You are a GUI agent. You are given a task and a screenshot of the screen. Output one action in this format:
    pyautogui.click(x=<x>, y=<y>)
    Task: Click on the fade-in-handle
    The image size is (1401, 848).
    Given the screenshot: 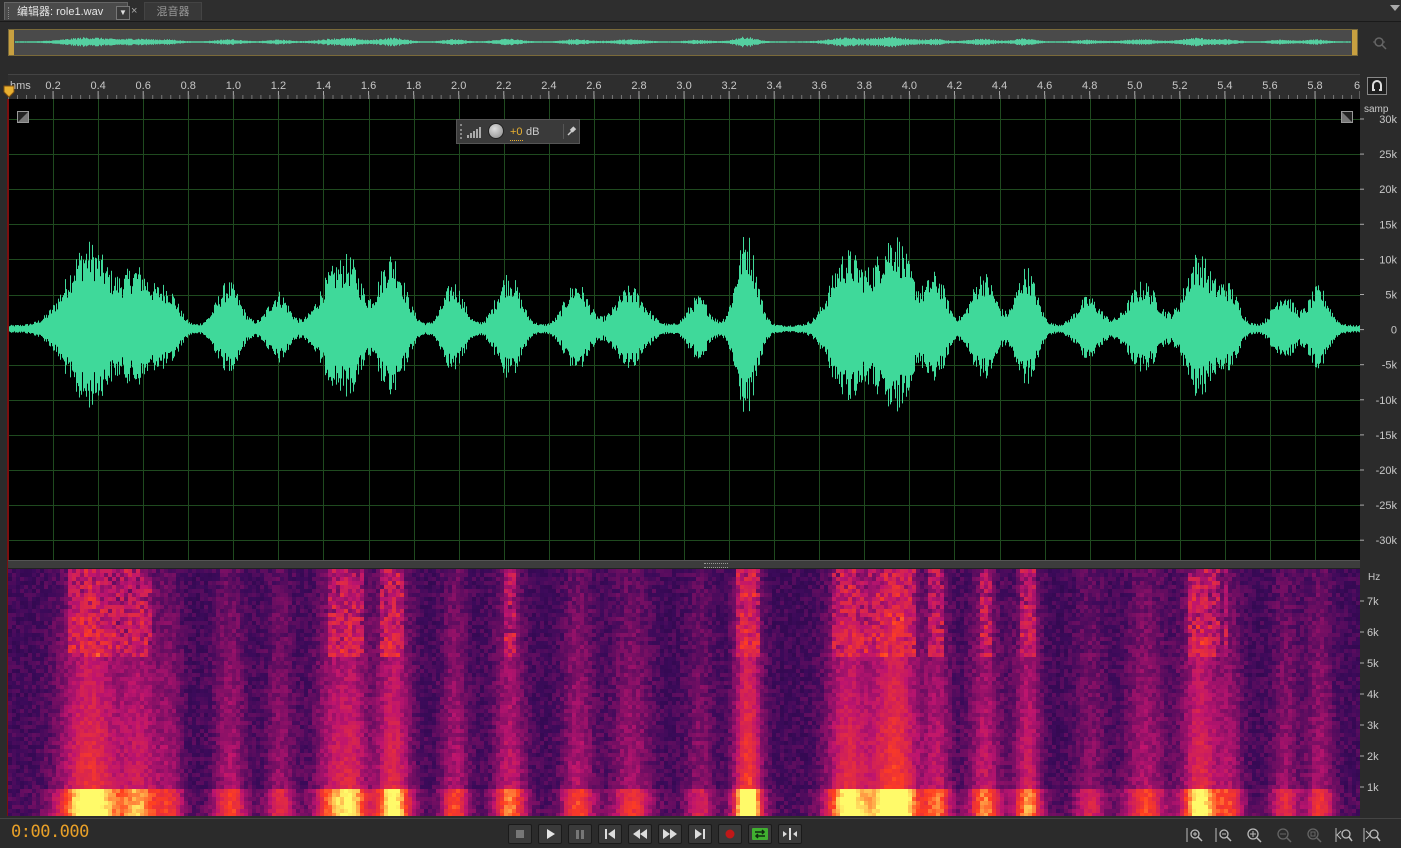 What is the action you would take?
    pyautogui.click(x=23, y=117)
    